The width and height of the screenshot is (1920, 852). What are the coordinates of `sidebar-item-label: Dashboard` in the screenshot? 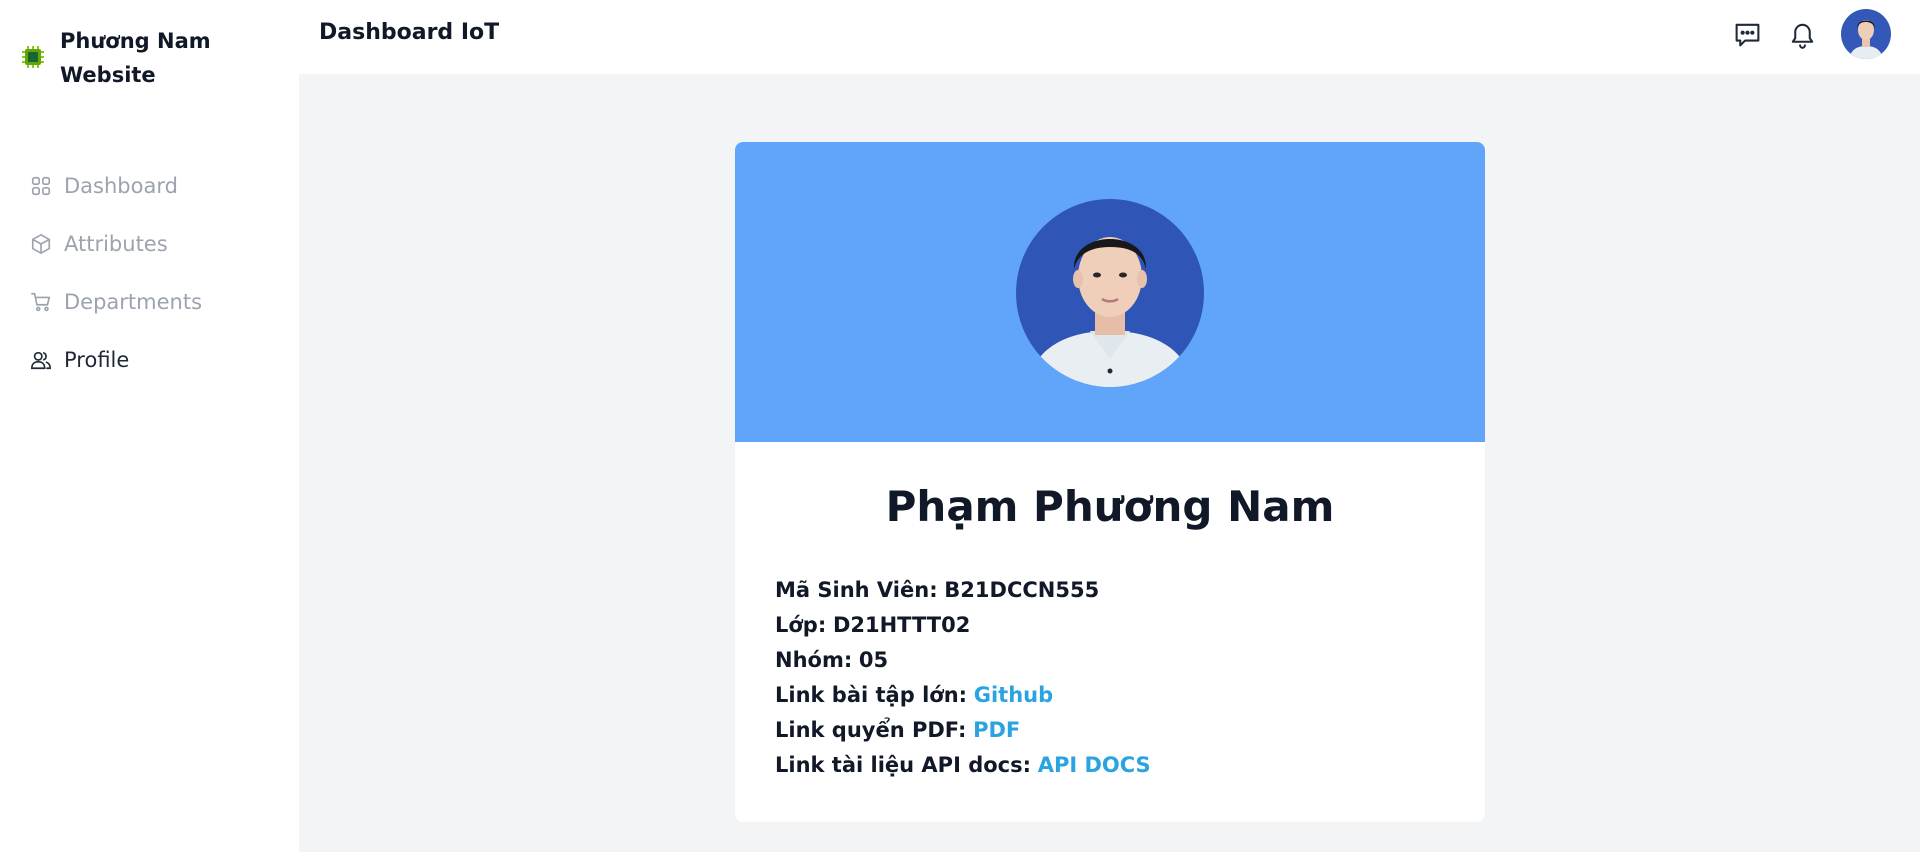 It's located at (121, 186).